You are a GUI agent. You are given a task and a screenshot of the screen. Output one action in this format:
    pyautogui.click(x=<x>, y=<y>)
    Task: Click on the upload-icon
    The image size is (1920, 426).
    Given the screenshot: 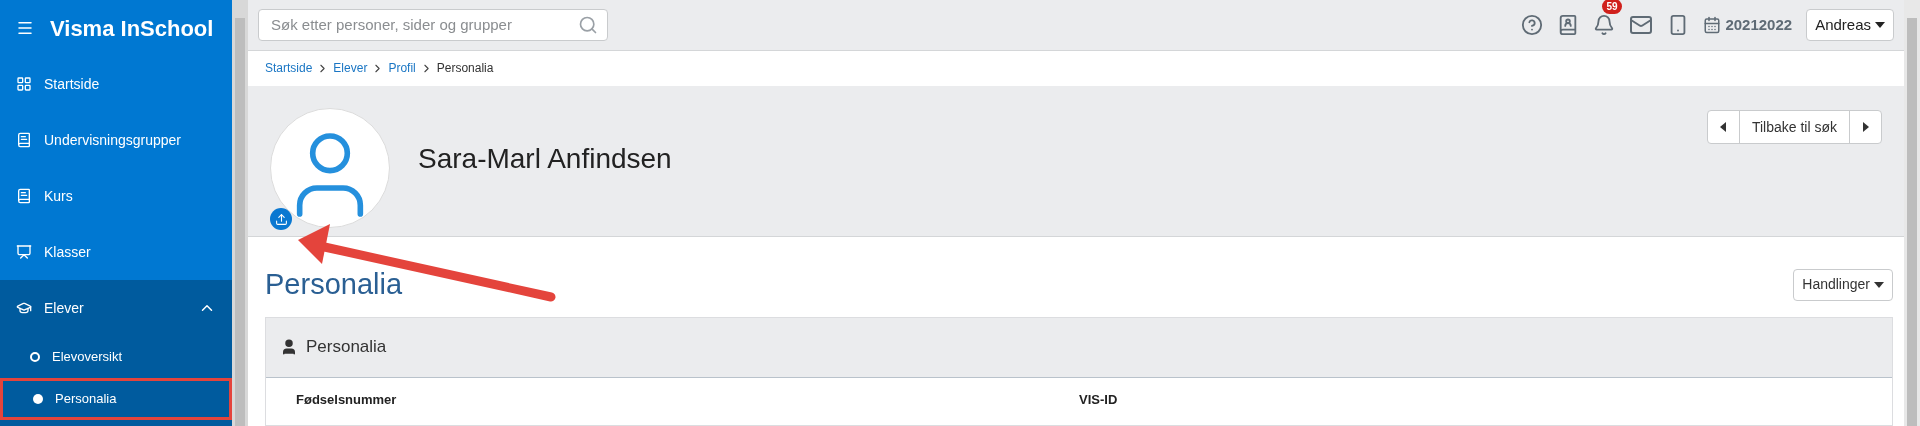 What is the action you would take?
    pyautogui.click(x=281, y=219)
    